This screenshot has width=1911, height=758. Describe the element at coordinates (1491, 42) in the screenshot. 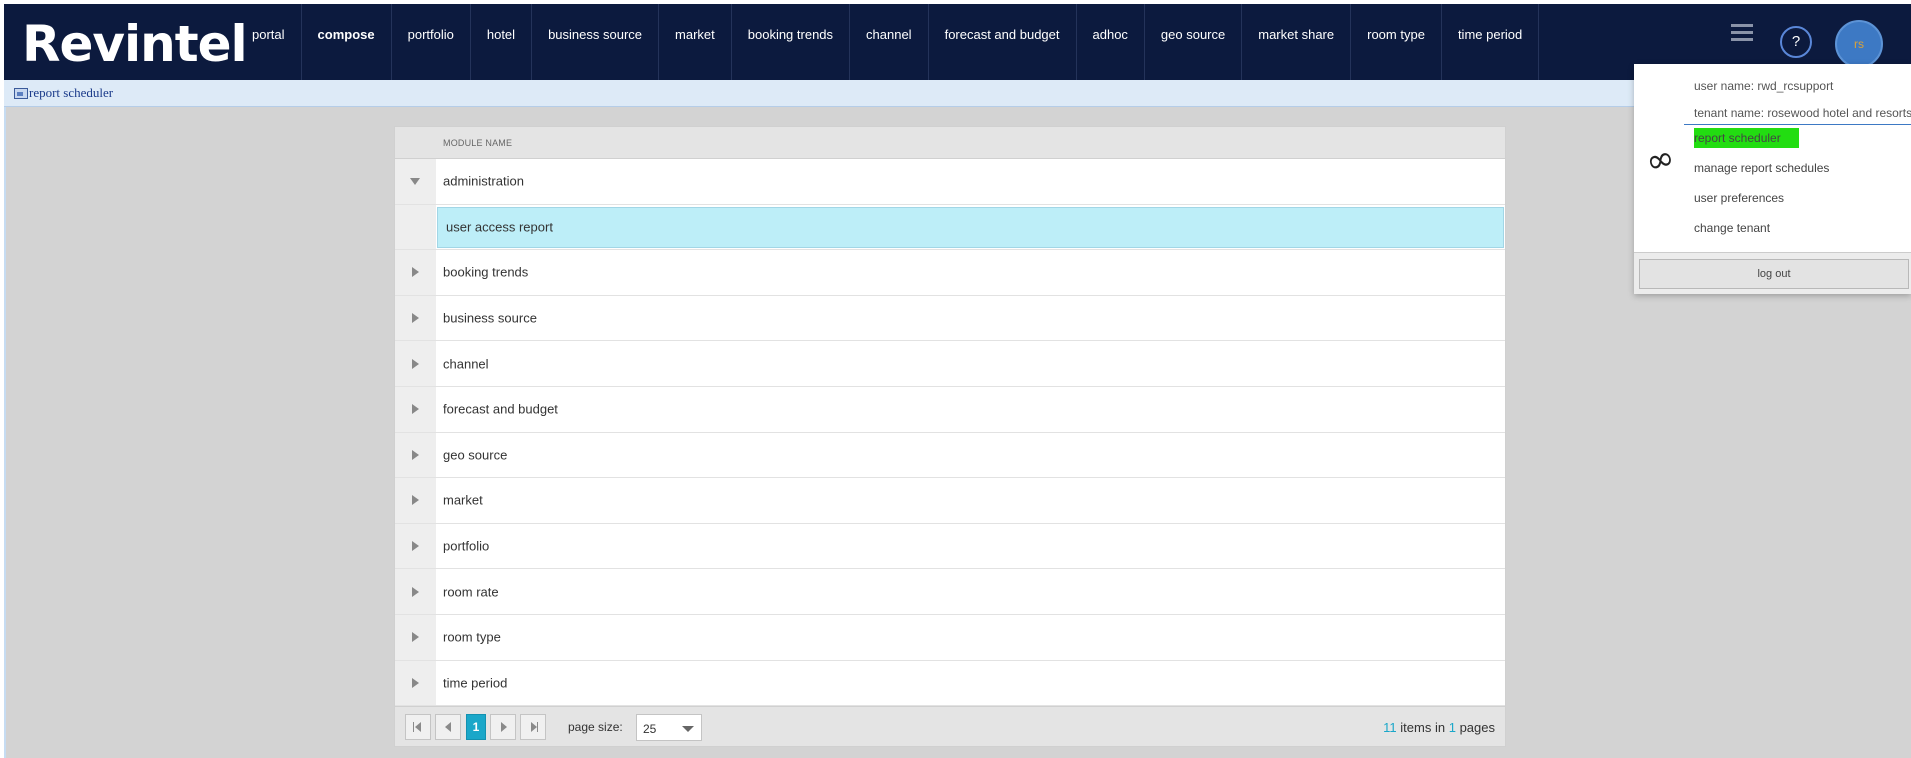

I see `nav-item-time-period: time period` at that location.